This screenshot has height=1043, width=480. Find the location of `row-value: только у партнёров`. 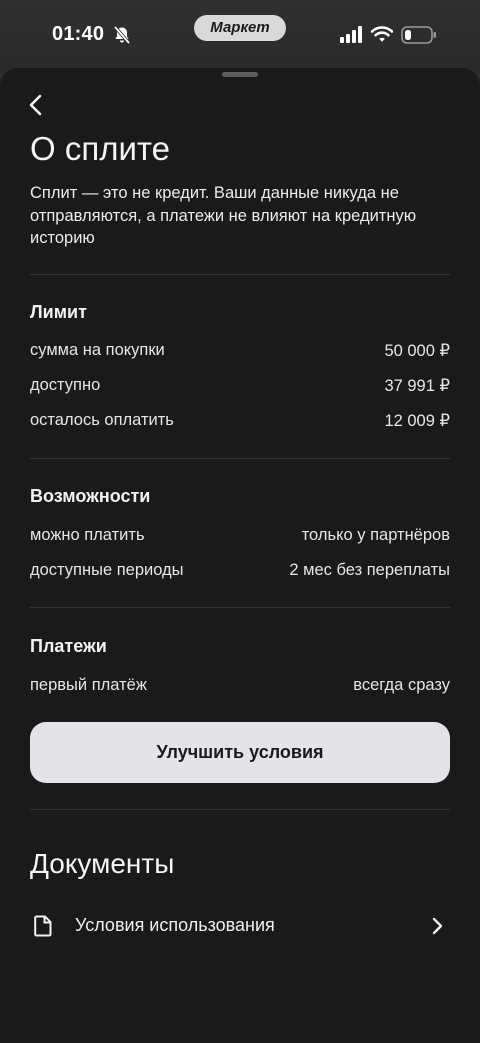

row-value: только у партнёров is located at coordinates (375, 535).